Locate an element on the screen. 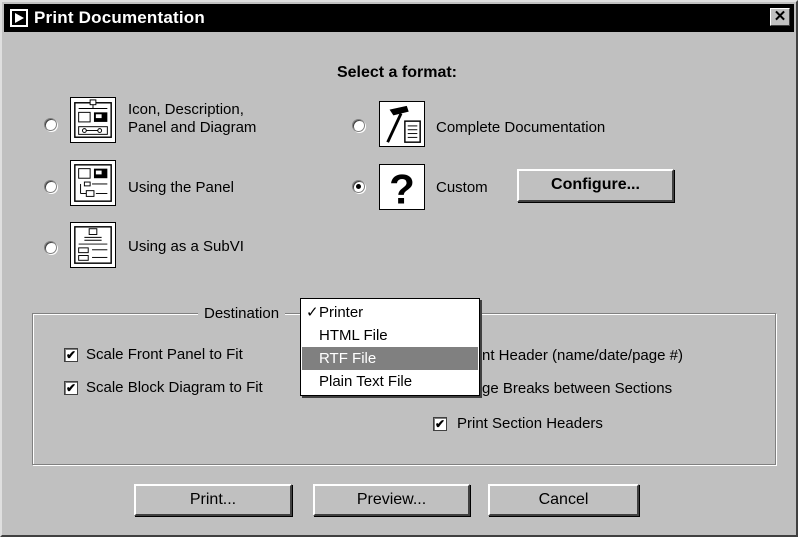 This screenshot has height=537, width=798. checkbox-scale-front-panel: ✔ is located at coordinates (71, 355).